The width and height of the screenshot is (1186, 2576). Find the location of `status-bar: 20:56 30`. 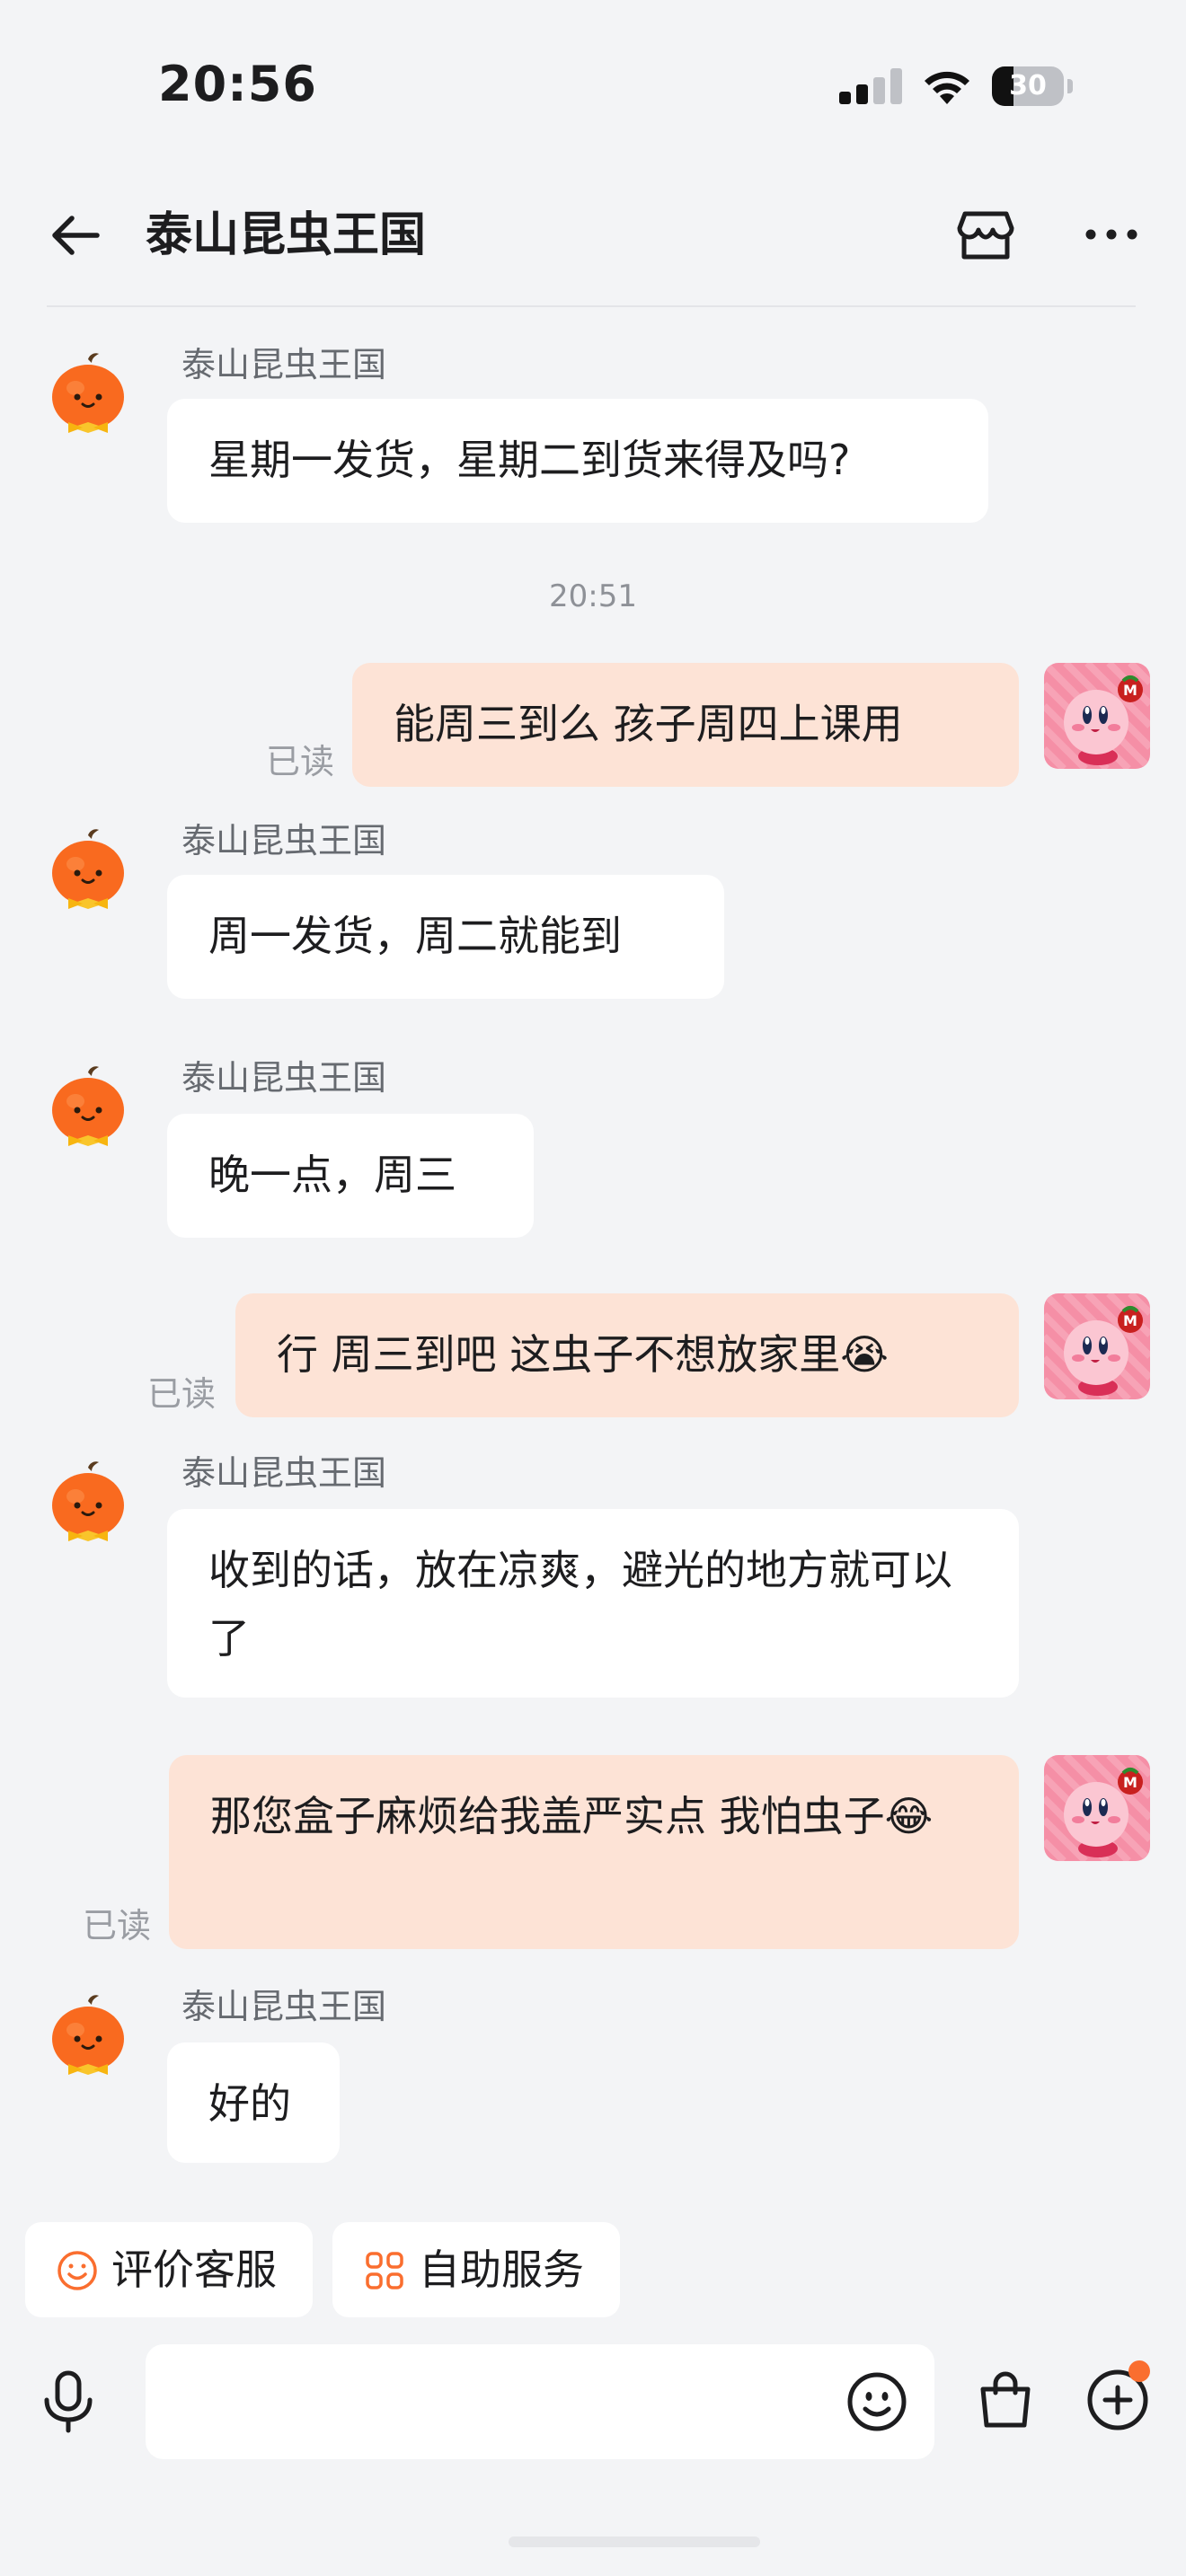

status-bar: 20:56 30 is located at coordinates (593, 85).